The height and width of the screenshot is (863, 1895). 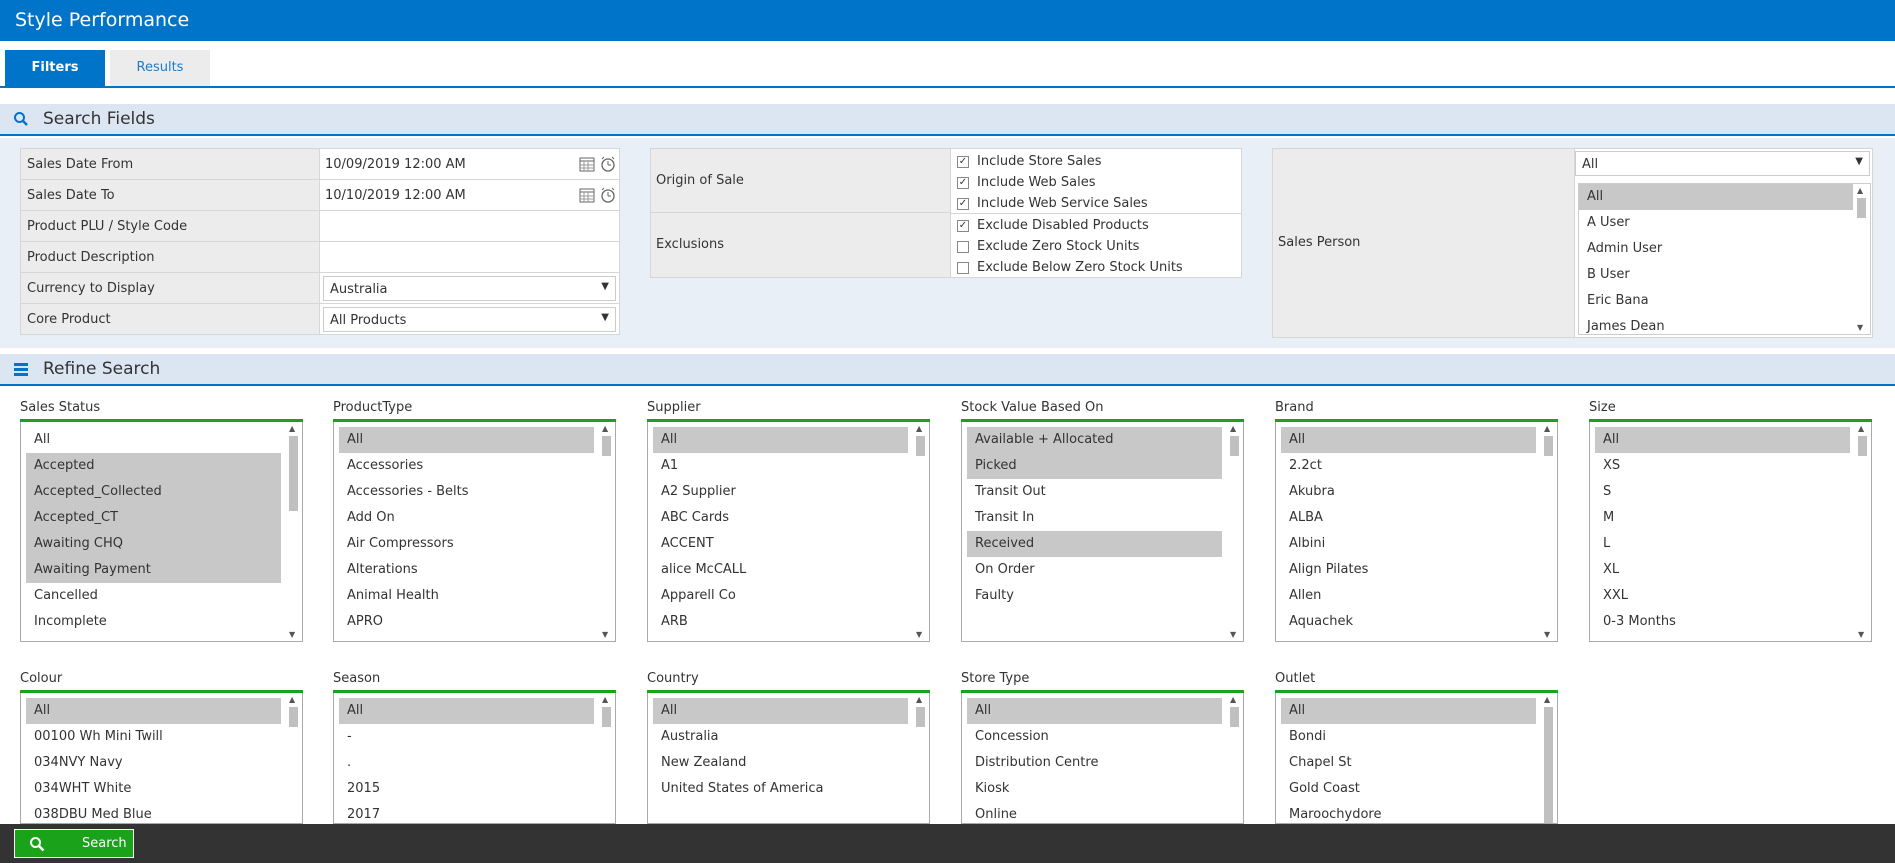 I want to click on list-item: 034WHT White, so click(x=153, y=789).